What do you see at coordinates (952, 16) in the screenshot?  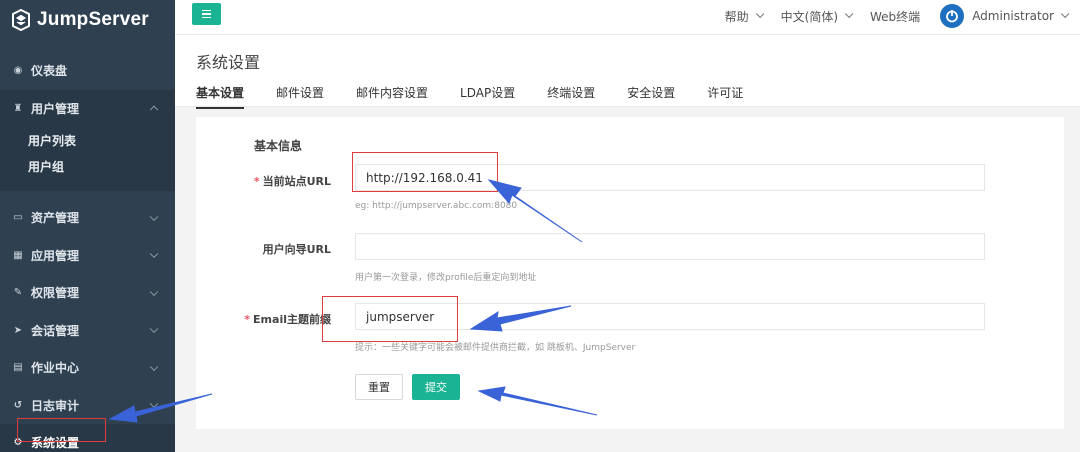 I see `avatar` at bounding box center [952, 16].